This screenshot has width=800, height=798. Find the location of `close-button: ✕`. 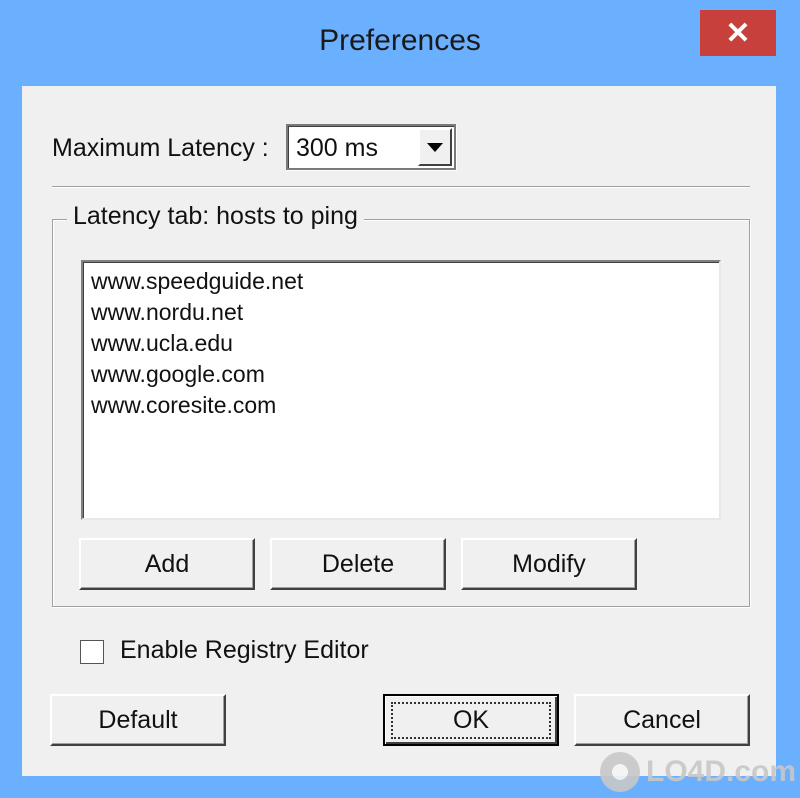

close-button: ✕ is located at coordinates (738, 33).